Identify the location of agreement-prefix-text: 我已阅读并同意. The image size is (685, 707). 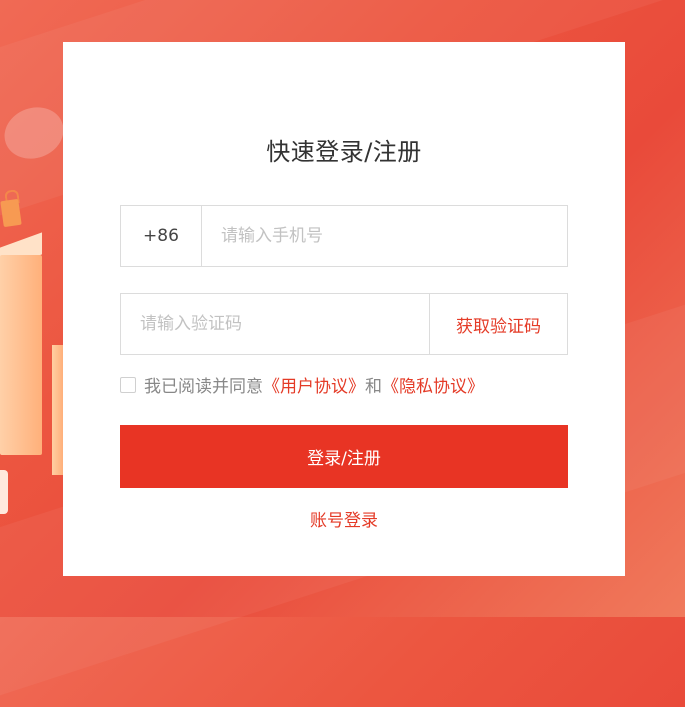
(203, 387).